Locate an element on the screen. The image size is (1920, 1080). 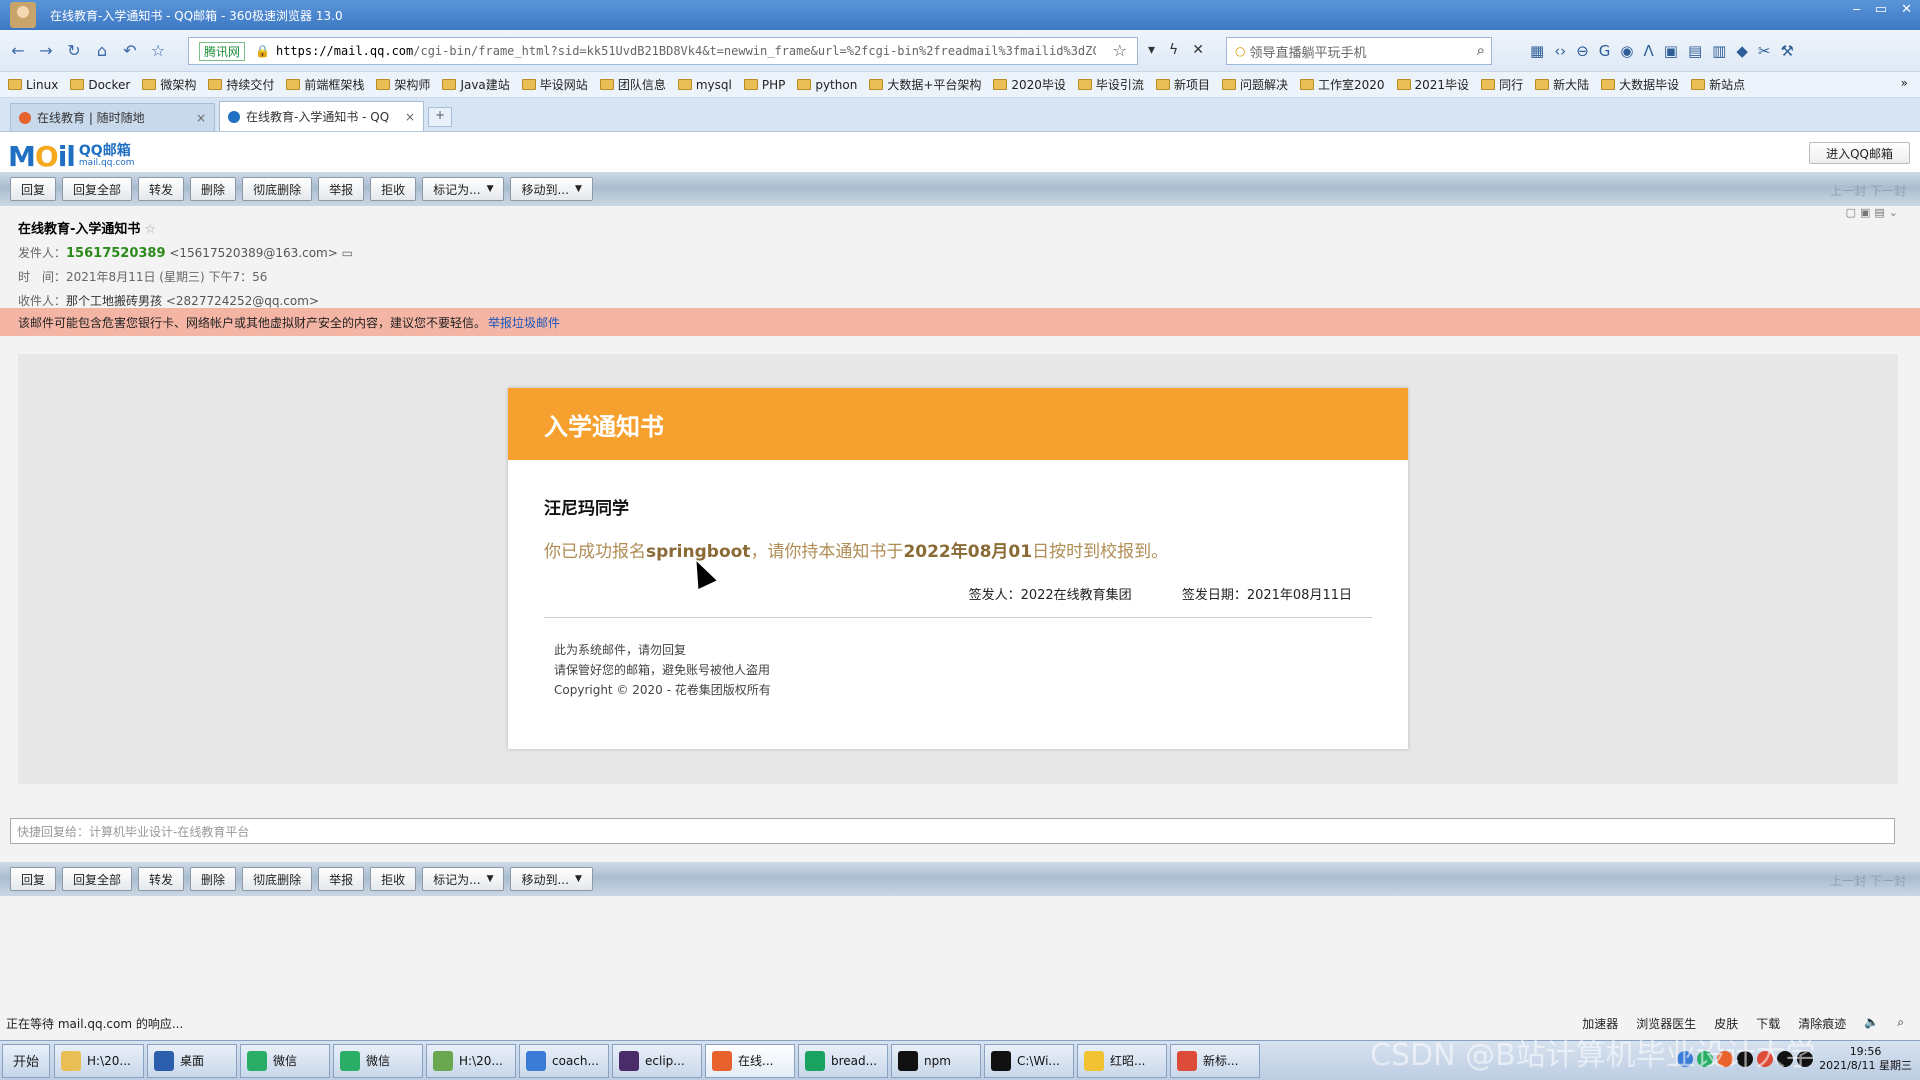
forward-button: 转发 is located at coordinates (161, 879).